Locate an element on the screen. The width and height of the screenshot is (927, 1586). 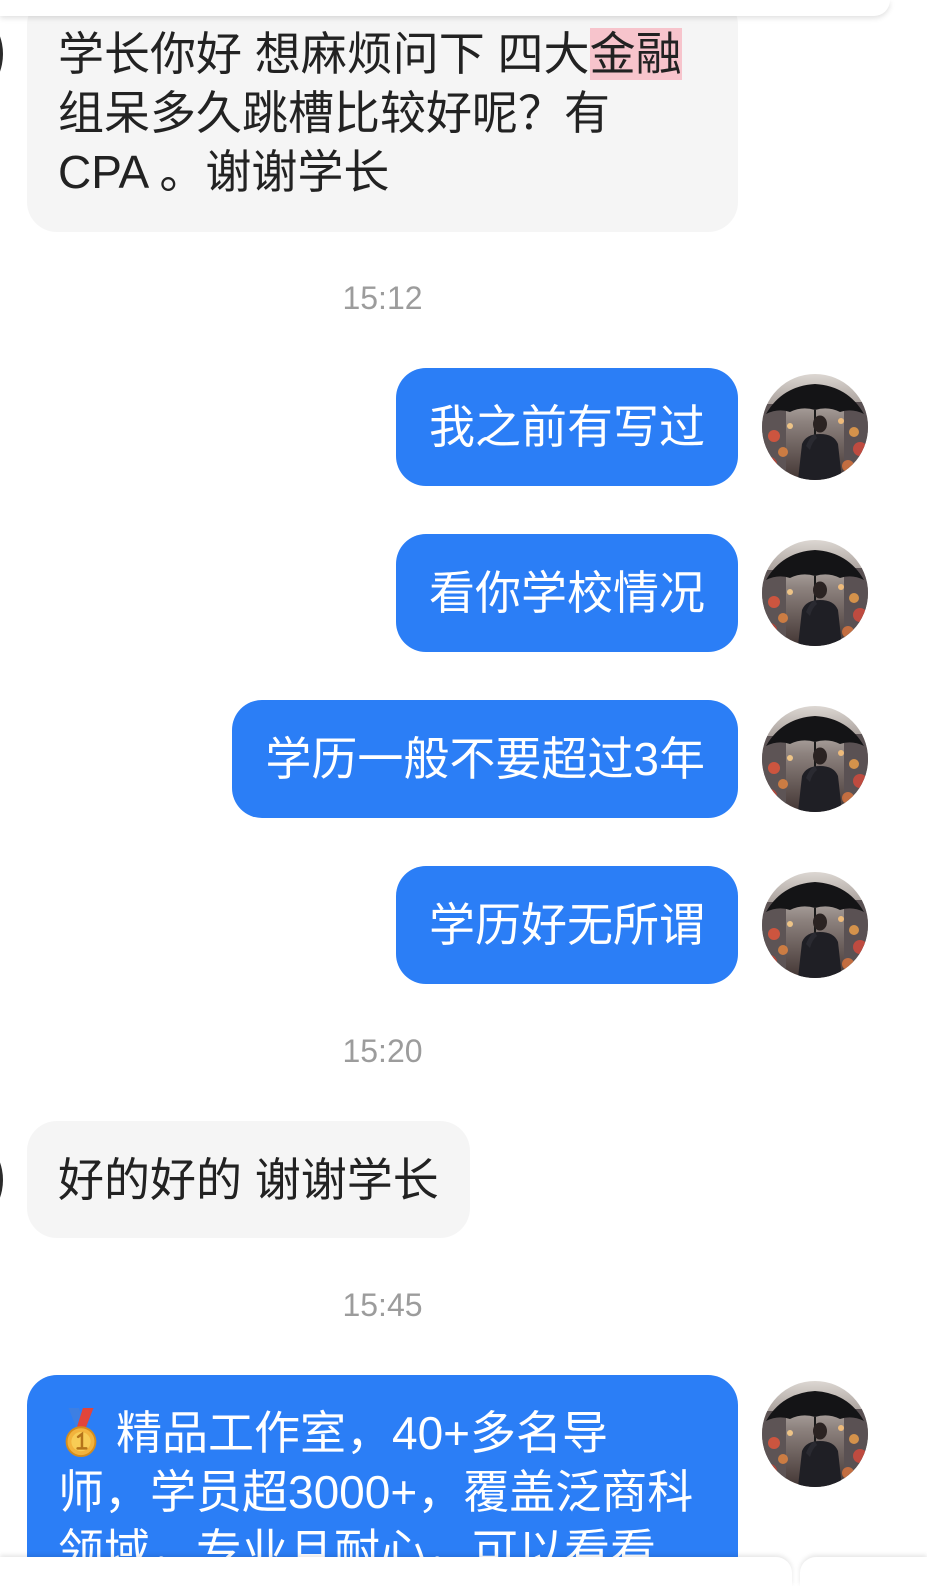
message-text: 学历一般不要超过3年 is located at coordinates (485, 759).